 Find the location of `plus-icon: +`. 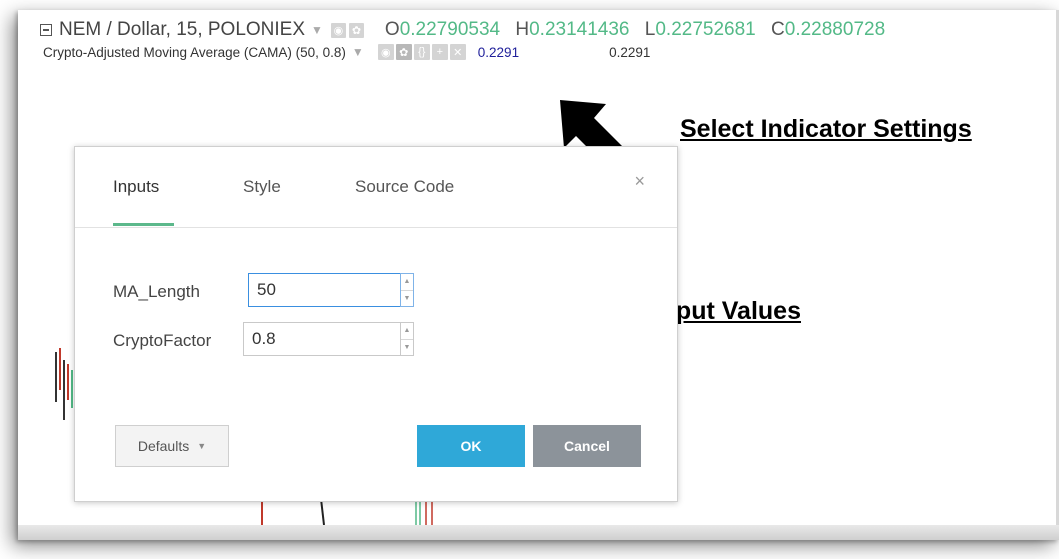

plus-icon: + is located at coordinates (439, 52).